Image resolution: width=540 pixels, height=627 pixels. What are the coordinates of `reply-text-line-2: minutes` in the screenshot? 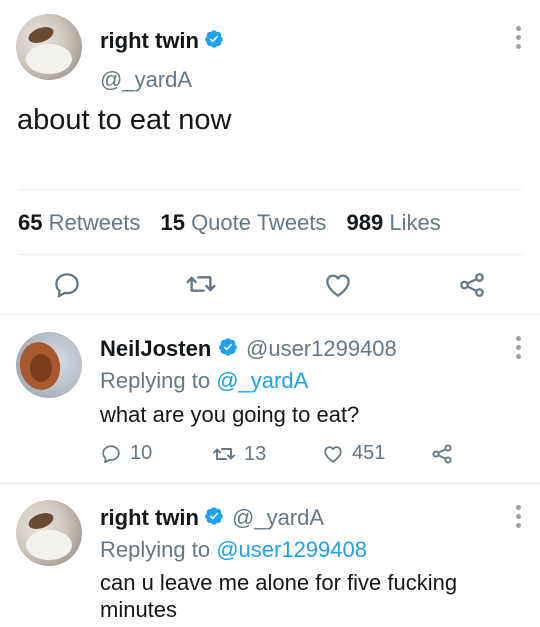 It's located at (139, 609).